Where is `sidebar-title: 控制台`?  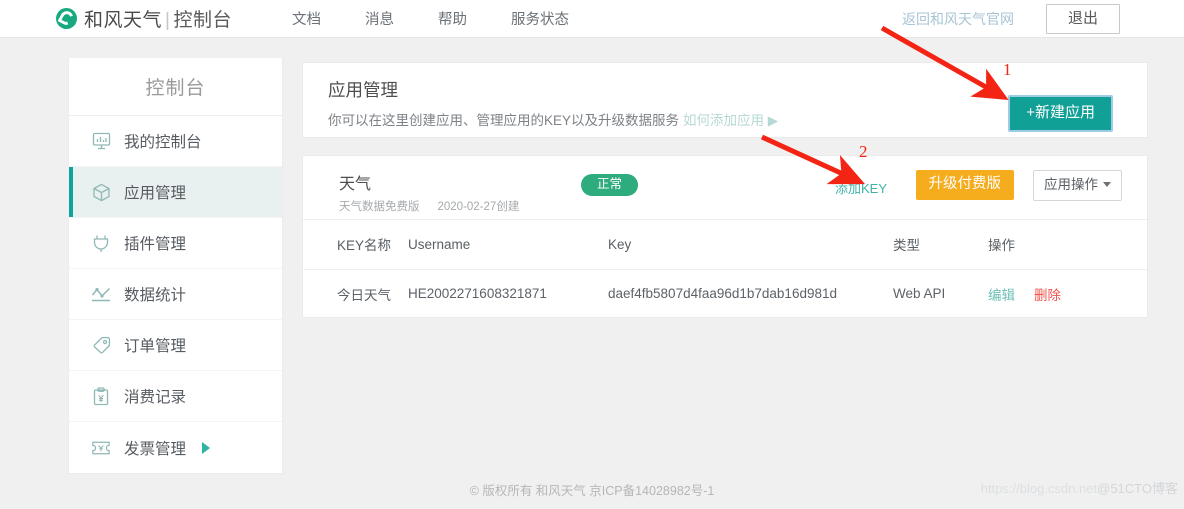
sidebar-title: 控制台 is located at coordinates (175, 87).